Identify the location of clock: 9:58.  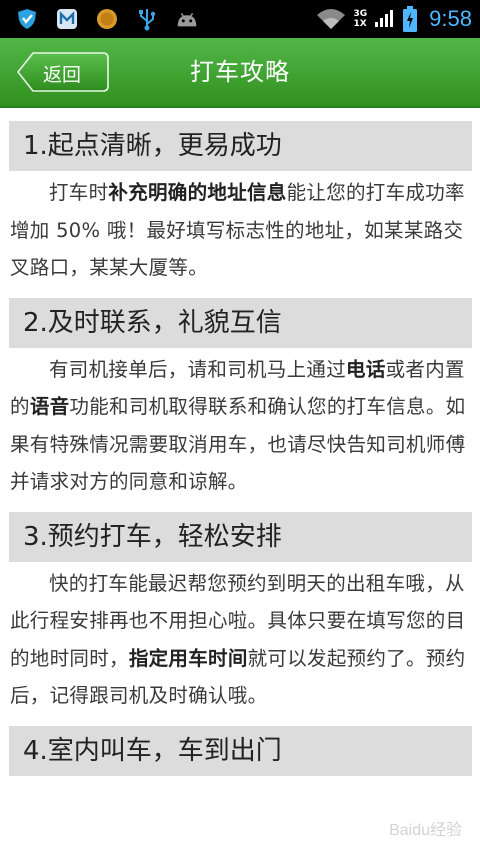
(450, 18).